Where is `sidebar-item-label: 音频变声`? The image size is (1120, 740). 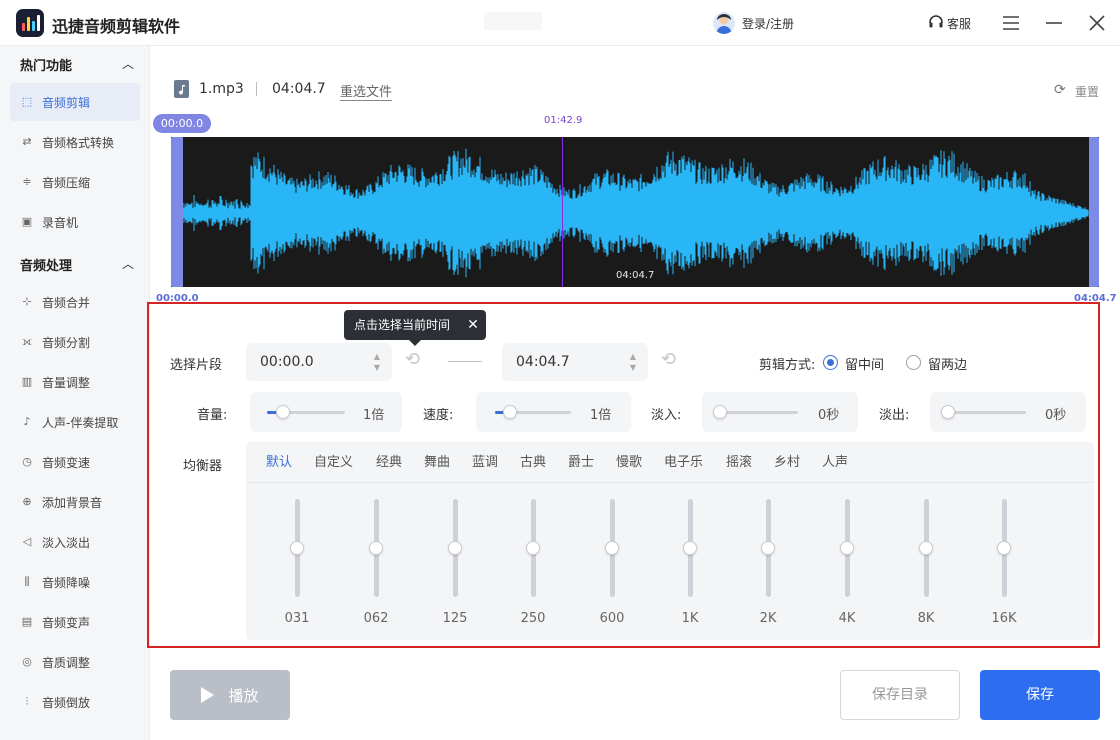 sidebar-item-label: 音频变声 is located at coordinates (66, 622).